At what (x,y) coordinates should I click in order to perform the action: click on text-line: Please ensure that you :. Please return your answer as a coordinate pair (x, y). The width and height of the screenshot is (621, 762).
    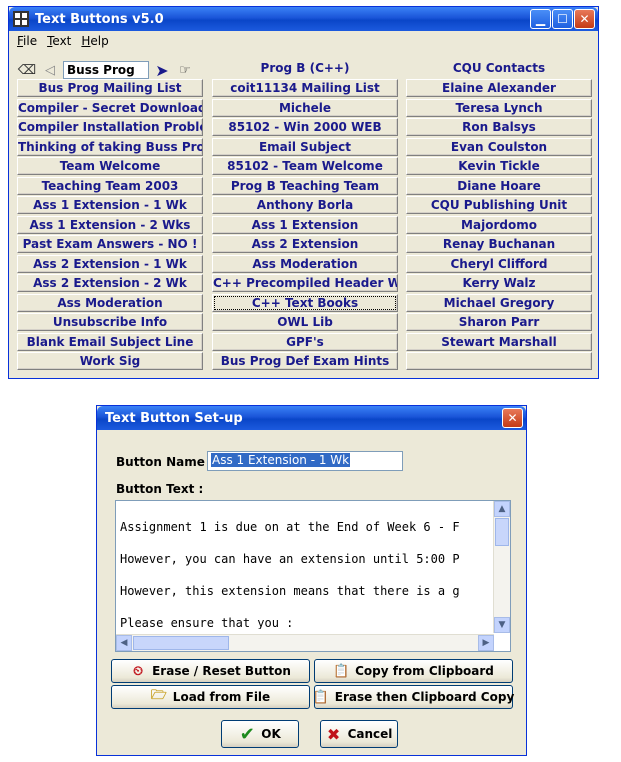
    Looking at the image, I should click on (207, 622).